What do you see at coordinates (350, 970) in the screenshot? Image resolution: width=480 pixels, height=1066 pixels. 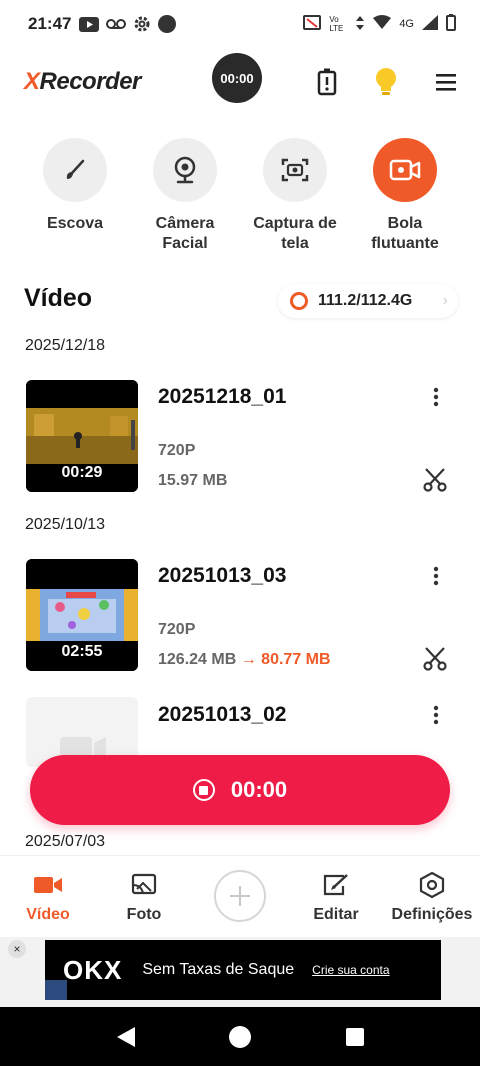 I see `ad-cta: Crie sua conta` at bounding box center [350, 970].